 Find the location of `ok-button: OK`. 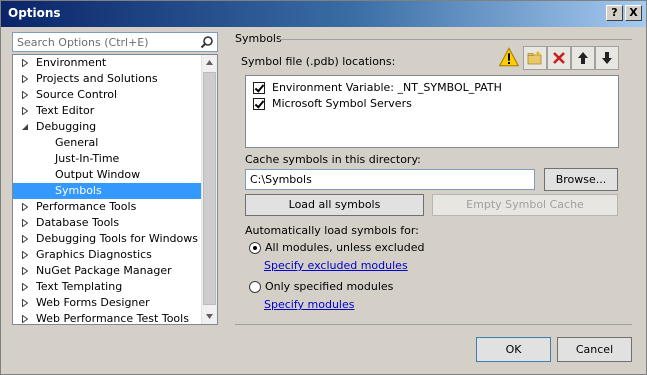

ok-button: OK is located at coordinates (513, 349).